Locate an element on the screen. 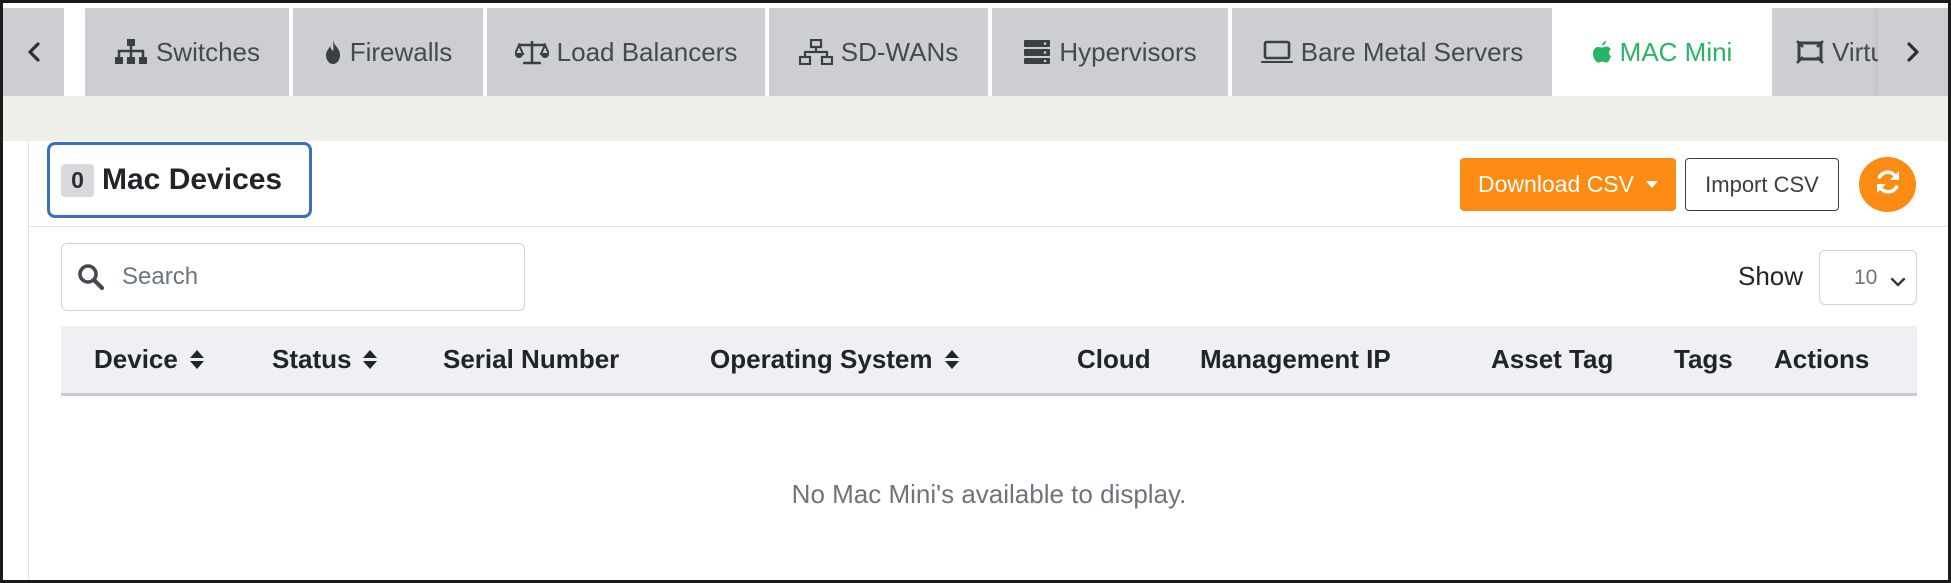 Image resolution: width=1951 pixels, height=583 pixels. tab-label: Firewalls is located at coordinates (401, 51).